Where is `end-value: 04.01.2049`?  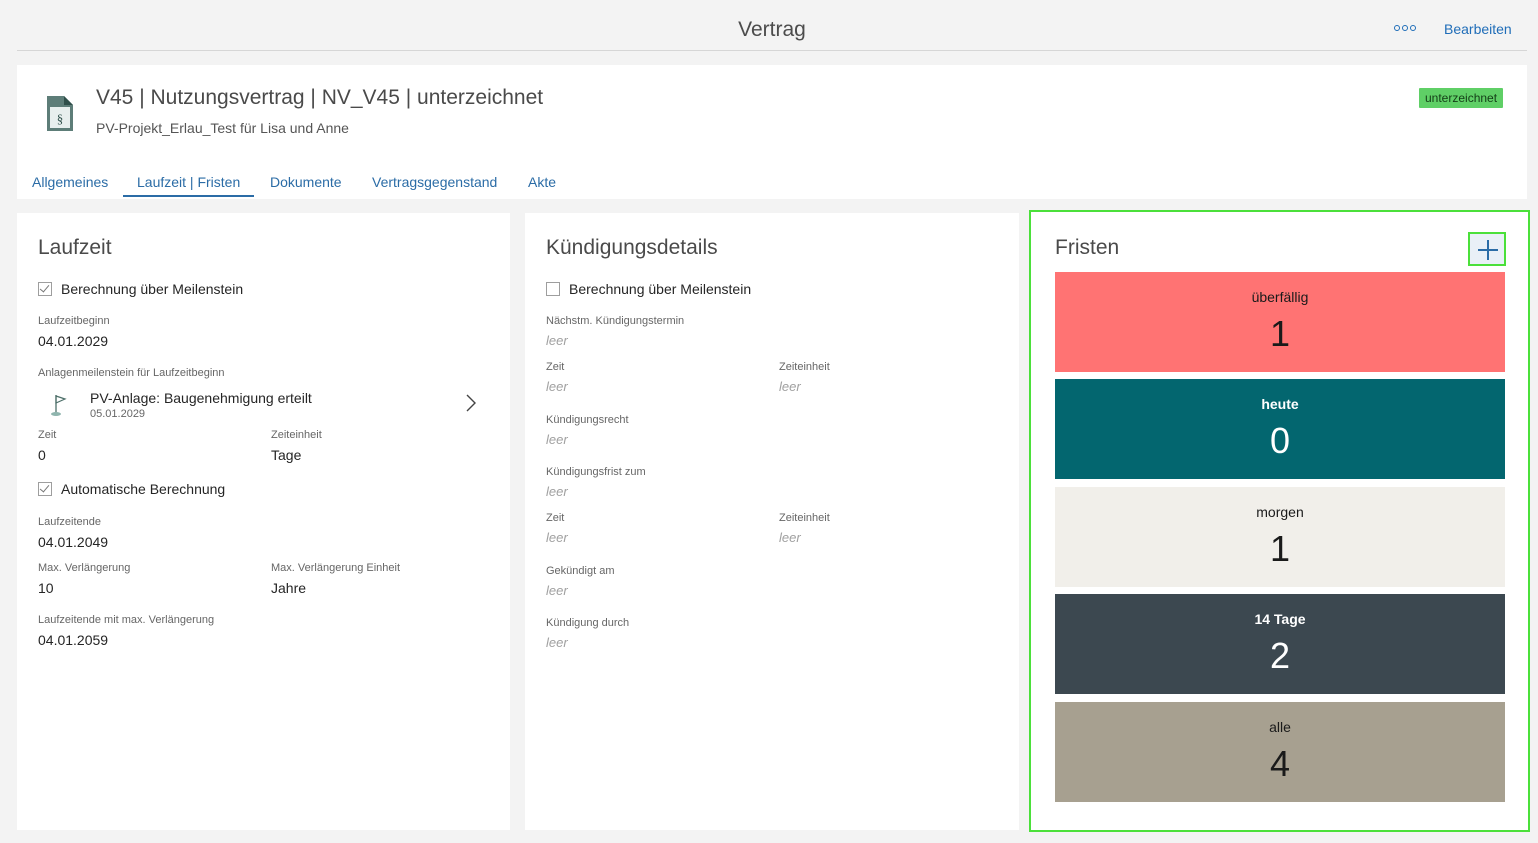
end-value: 04.01.2049 is located at coordinates (73, 542).